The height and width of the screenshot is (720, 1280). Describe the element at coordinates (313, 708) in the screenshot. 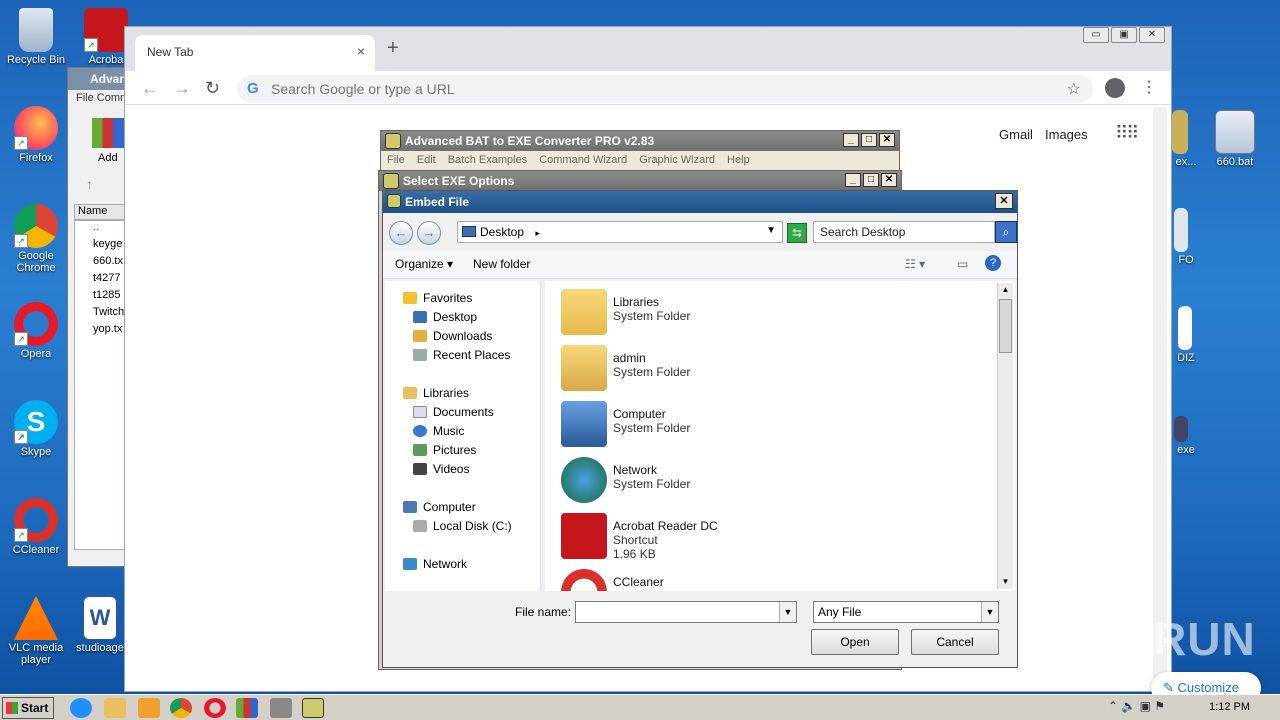

I see `bat-converter-taskbar-icon` at that location.